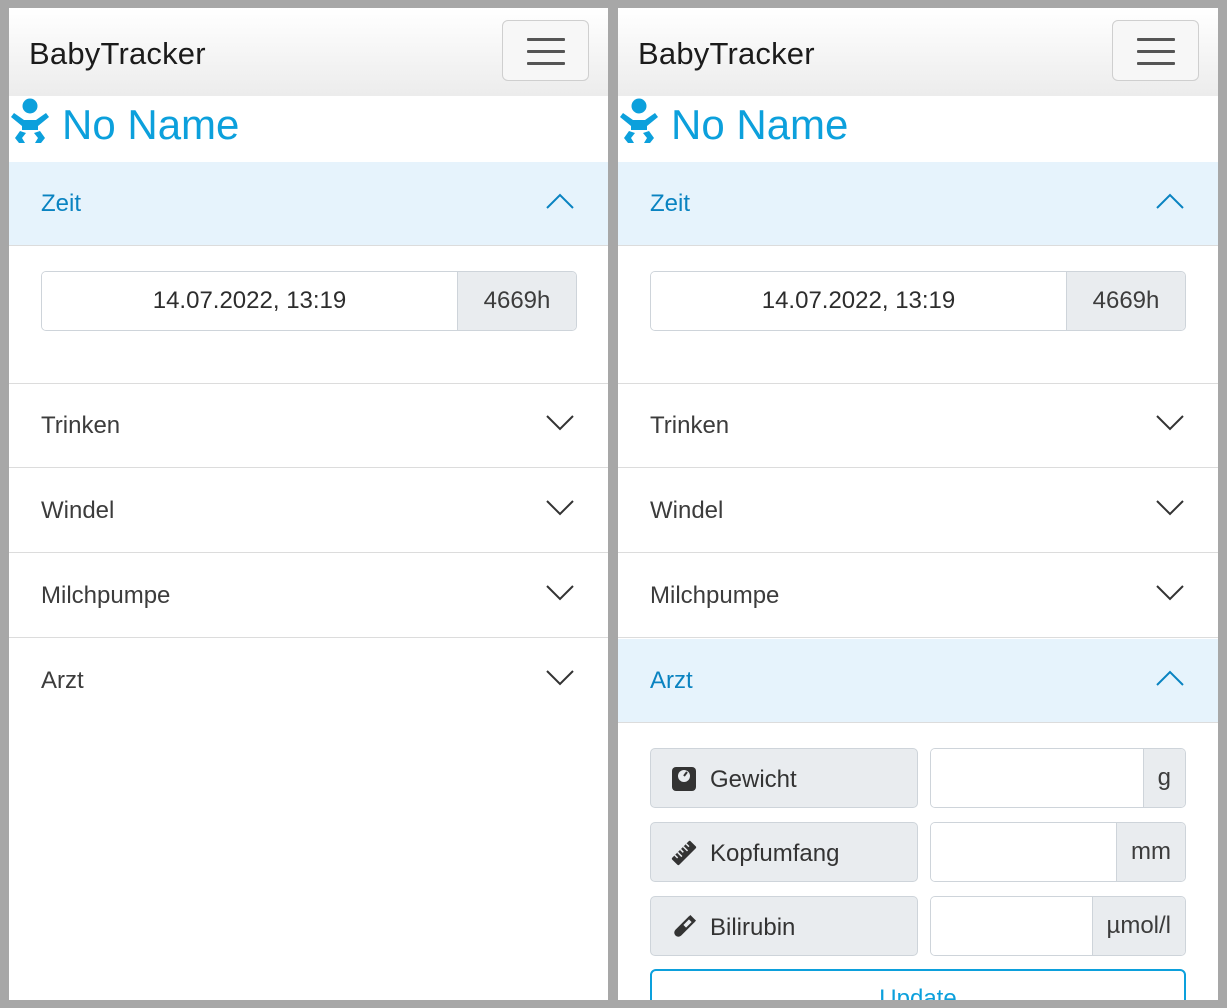 The width and height of the screenshot is (1227, 1008). What do you see at coordinates (775, 853) in the screenshot?
I see `head-label: Kopfumfang` at bounding box center [775, 853].